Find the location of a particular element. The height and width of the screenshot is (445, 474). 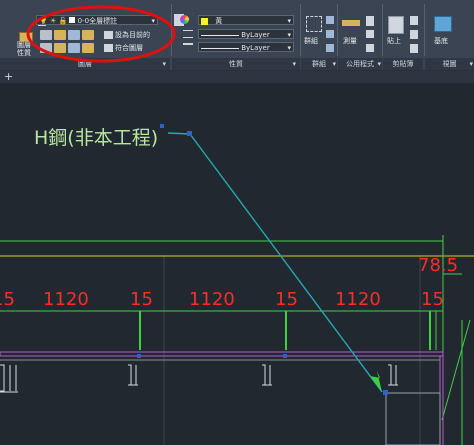

dim-text-top: 78.5 is located at coordinates (438, 265).